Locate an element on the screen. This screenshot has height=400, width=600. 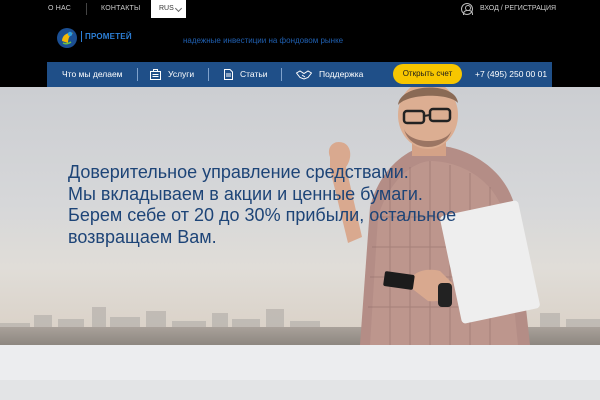
contacts-link: КОНТАКТЫ is located at coordinates (120, 9).